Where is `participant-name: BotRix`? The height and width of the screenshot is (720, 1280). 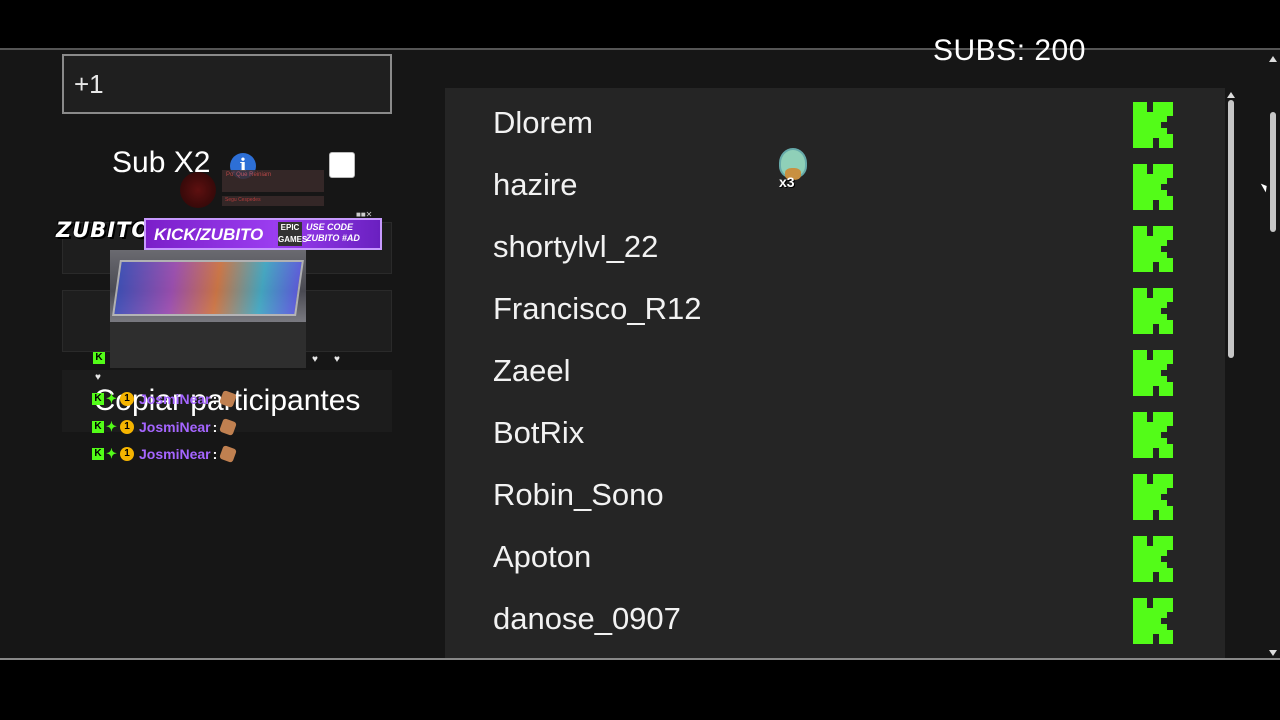
participant-name: BotRix is located at coordinates (539, 432).